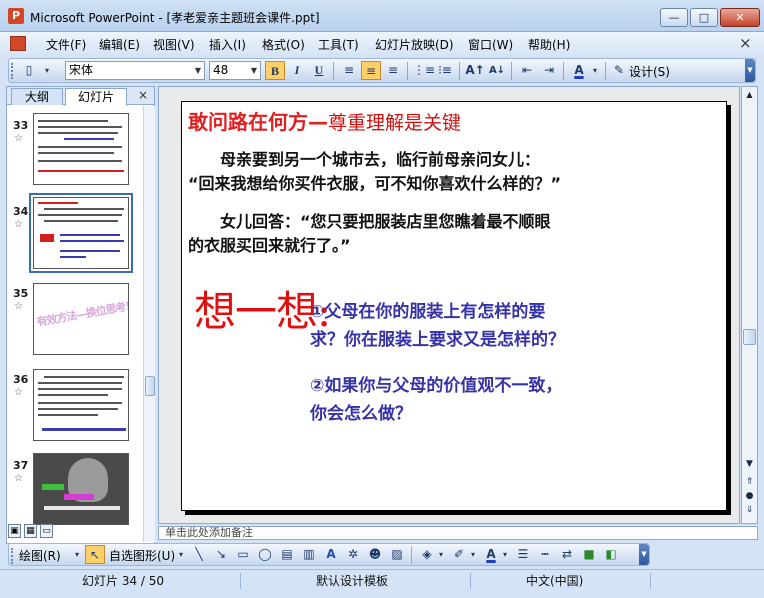 This screenshot has height=598, width=764. What do you see at coordinates (287, 554) in the screenshot?
I see `textbox-tool-icon: ▤` at bounding box center [287, 554].